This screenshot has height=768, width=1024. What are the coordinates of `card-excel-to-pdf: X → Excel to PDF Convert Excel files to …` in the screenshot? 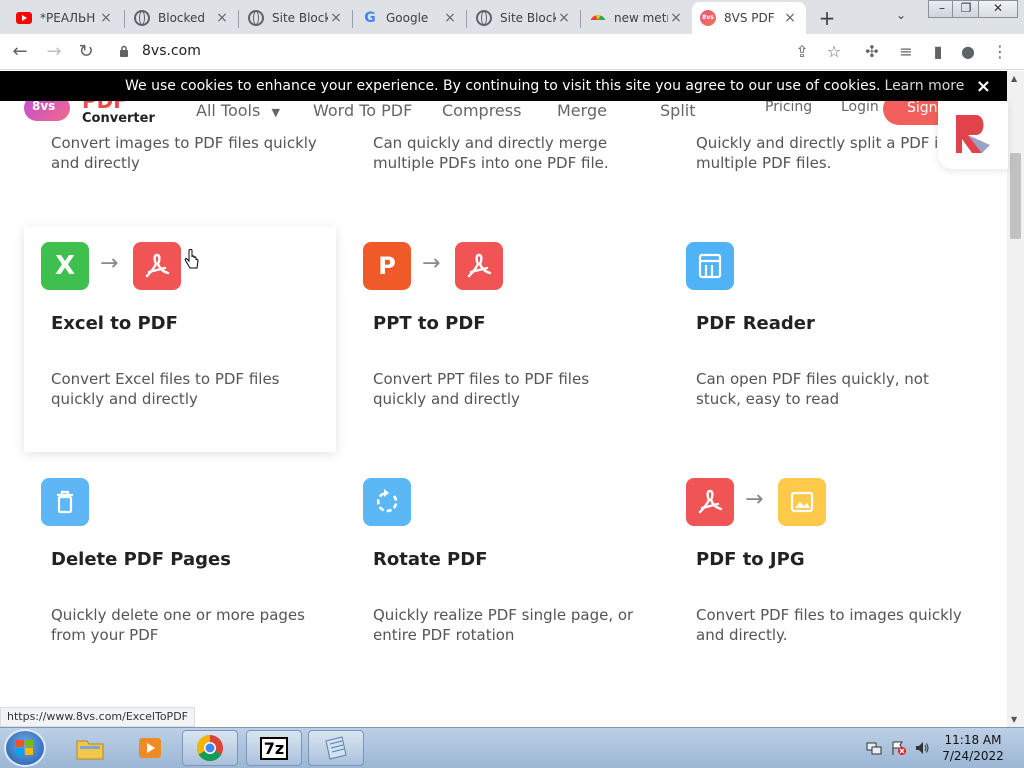 It's located at (180, 339).